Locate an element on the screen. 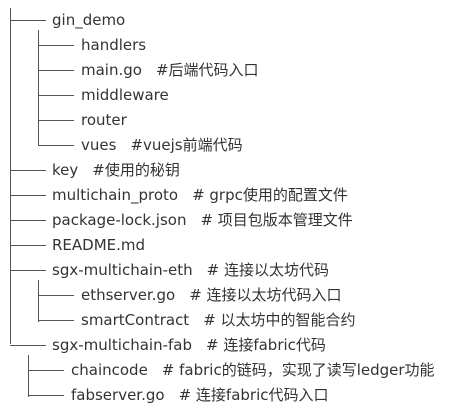 This screenshot has height=419, width=471. tree-entry: router is located at coordinates (104, 120).